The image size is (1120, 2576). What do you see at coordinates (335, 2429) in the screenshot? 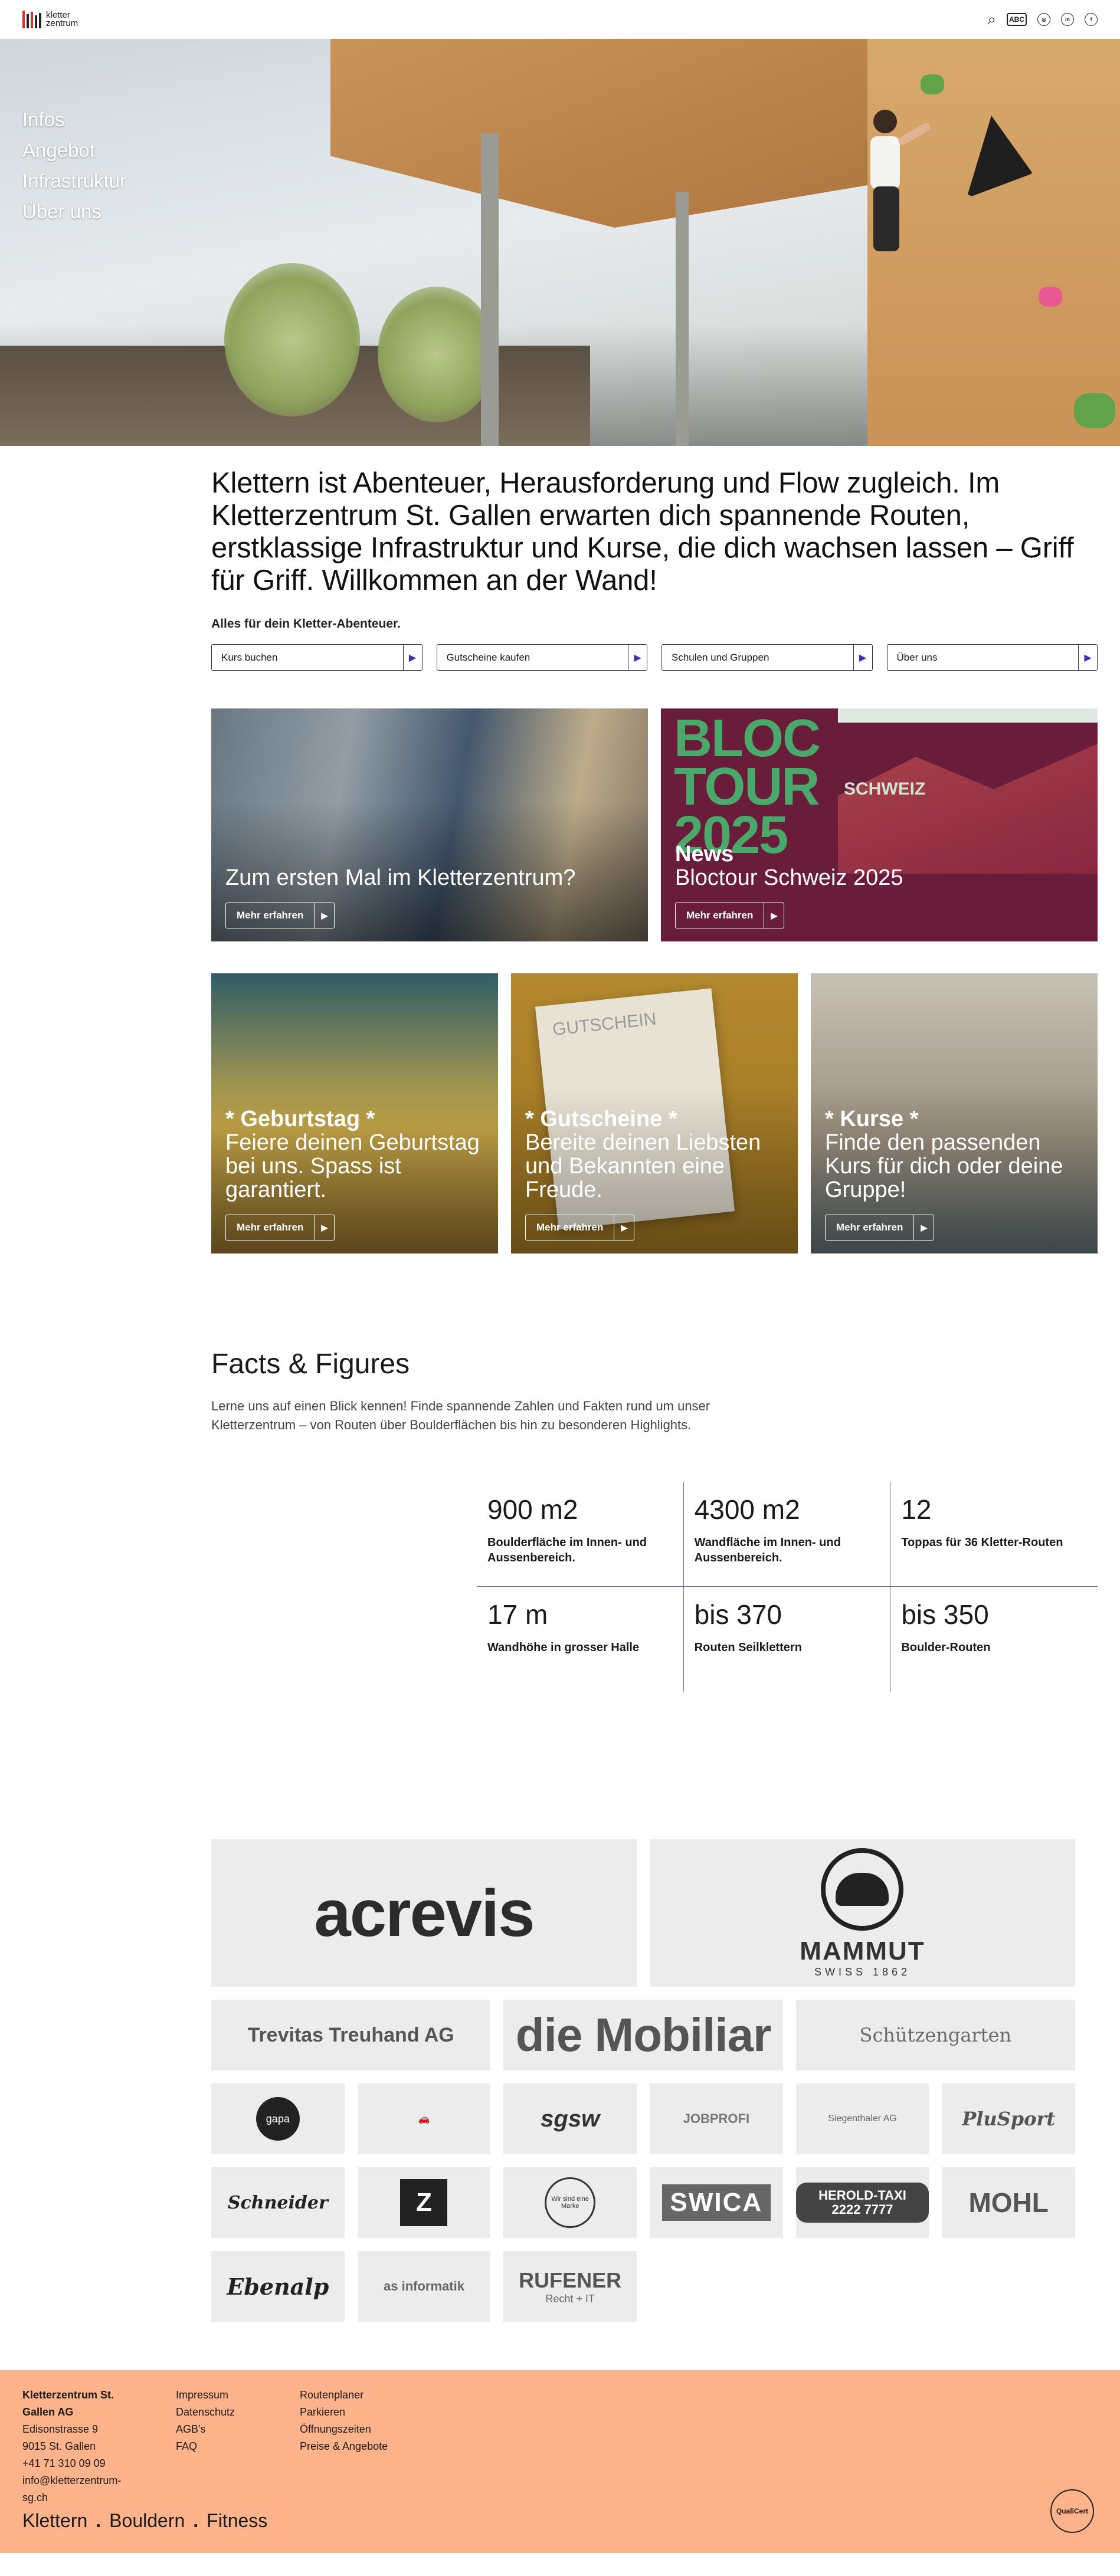
I see `footer-link-oeffnungszeiten: Öffnungszeiten` at bounding box center [335, 2429].